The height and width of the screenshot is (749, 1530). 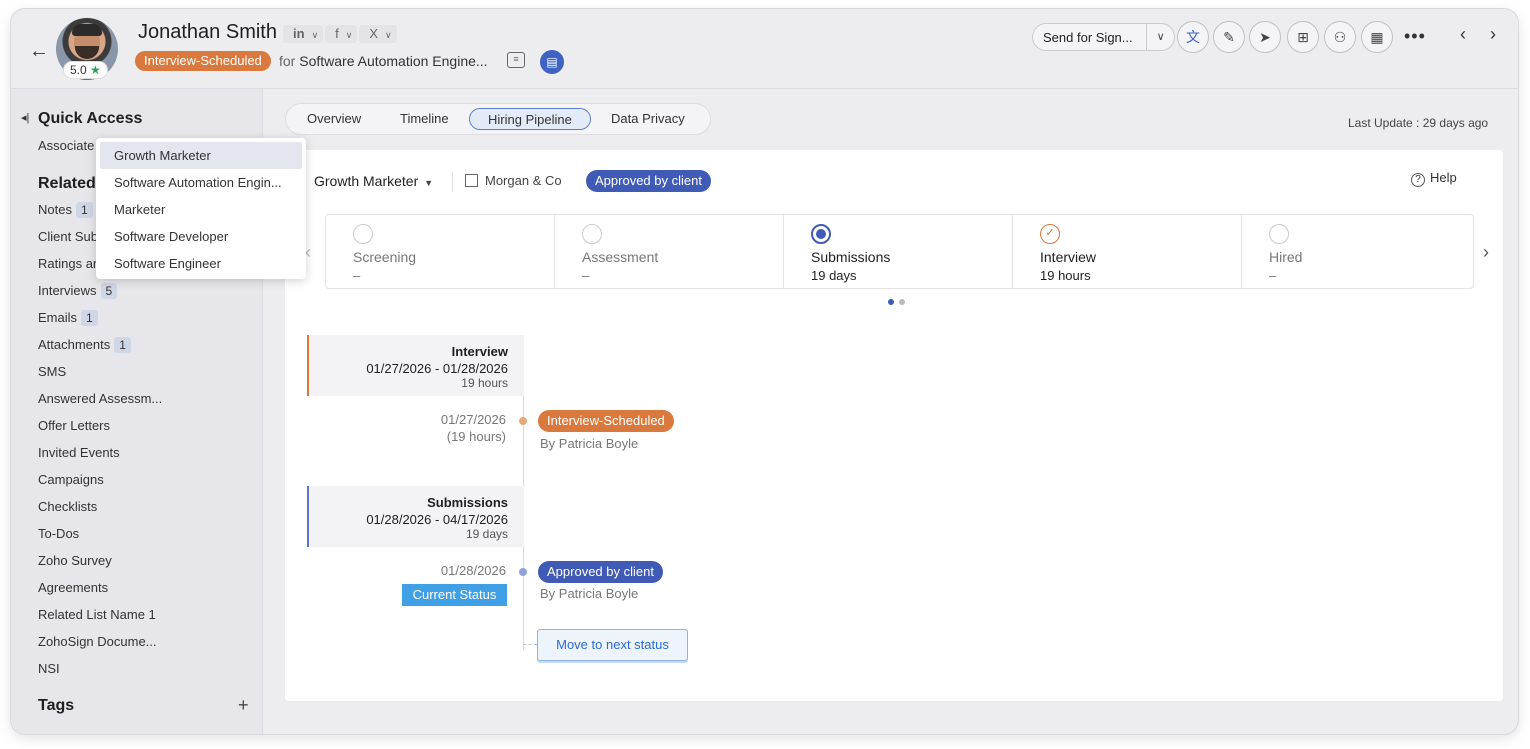 I want to click on current-status-badge: Current Status, so click(x=454, y=595).